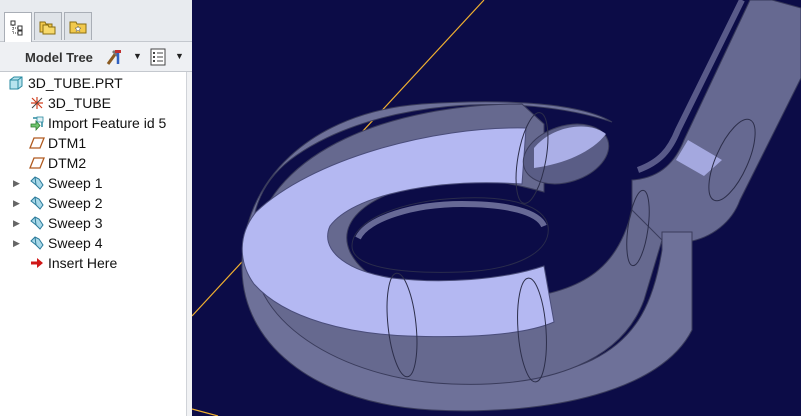 The height and width of the screenshot is (416, 801). Describe the element at coordinates (37, 263) in the screenshot. I see `insert-here-arrow-icon` at that location.